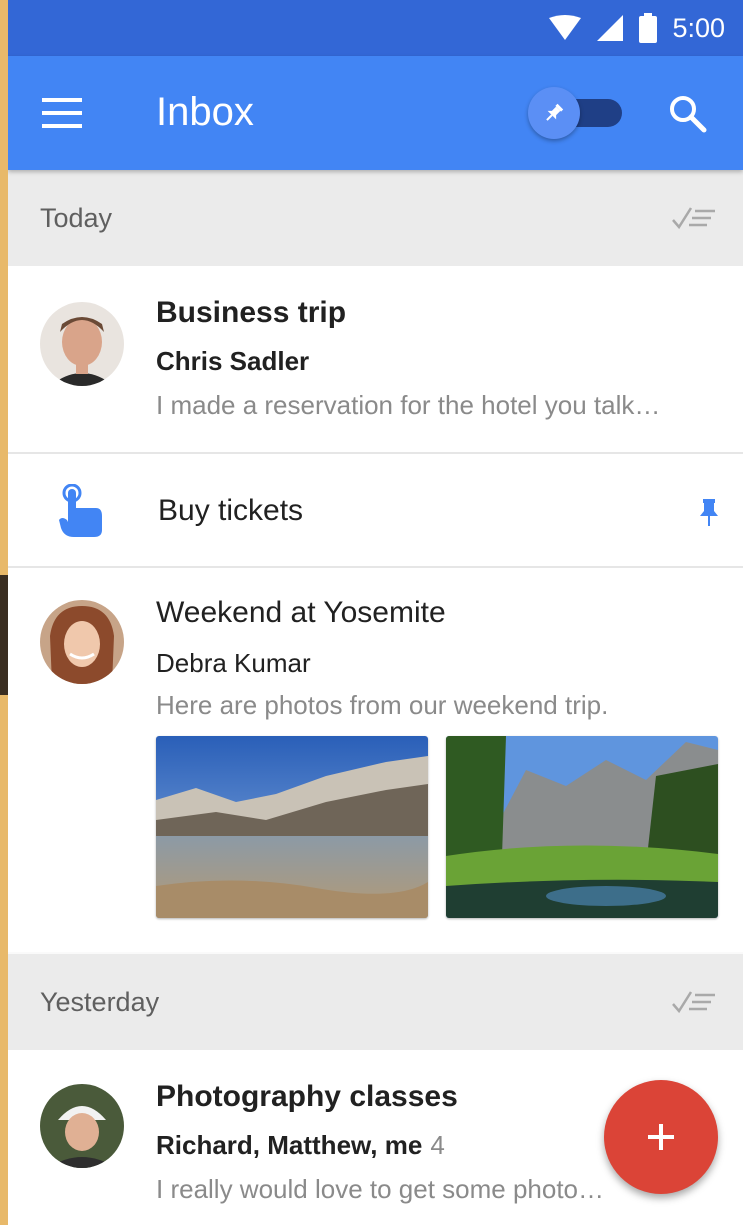 Image resolution: width=743 pixels, height=1225 pixels. I want to click on item-snippet: Here are photos from our weekend trip., so click(382, 705).